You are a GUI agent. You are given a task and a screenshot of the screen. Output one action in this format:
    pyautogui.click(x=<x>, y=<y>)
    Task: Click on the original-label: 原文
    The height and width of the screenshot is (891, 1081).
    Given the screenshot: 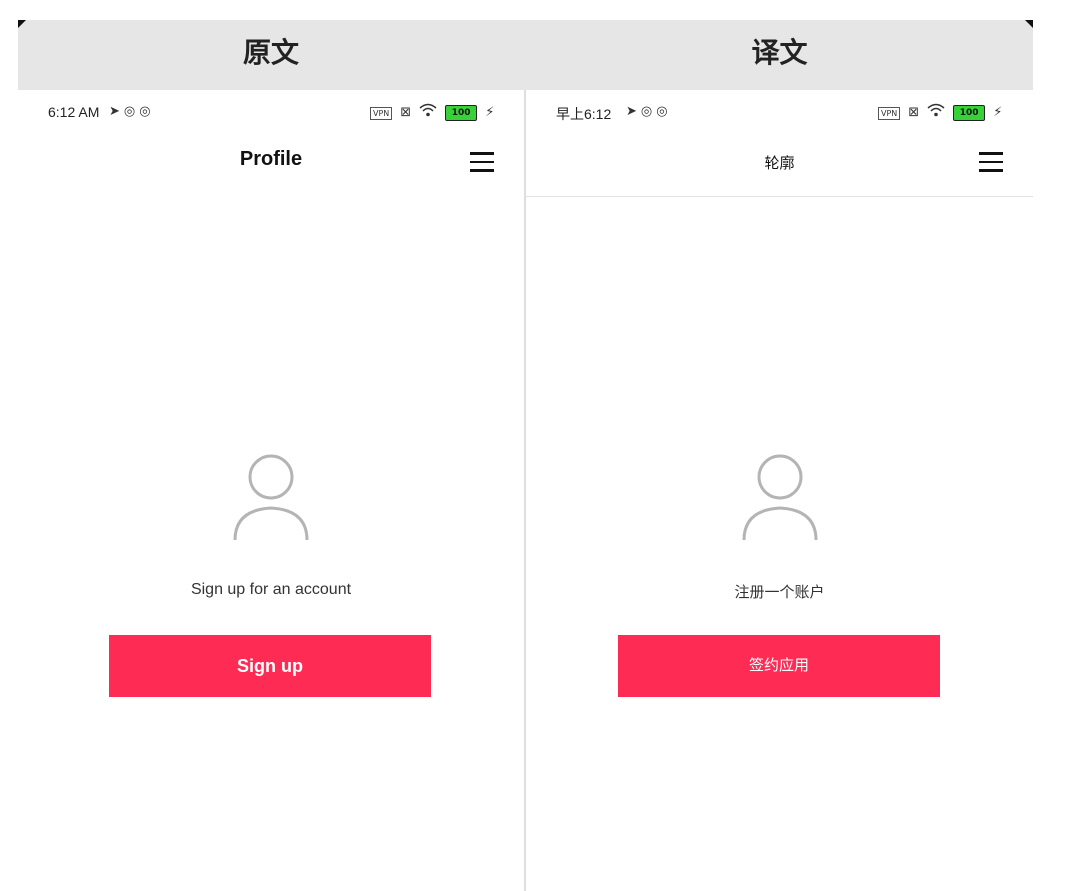 What is the action you would take?
    pyautogui.click(x=270, y=52)
    